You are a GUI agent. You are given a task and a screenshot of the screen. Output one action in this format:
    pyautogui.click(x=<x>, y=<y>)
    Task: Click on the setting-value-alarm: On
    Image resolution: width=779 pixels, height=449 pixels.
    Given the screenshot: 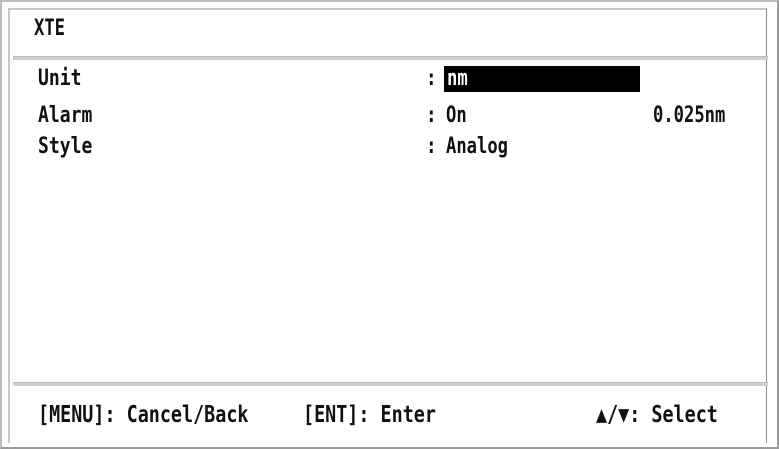 What is the action you would take?
    pyautogui.click(x=456, y=115)
    